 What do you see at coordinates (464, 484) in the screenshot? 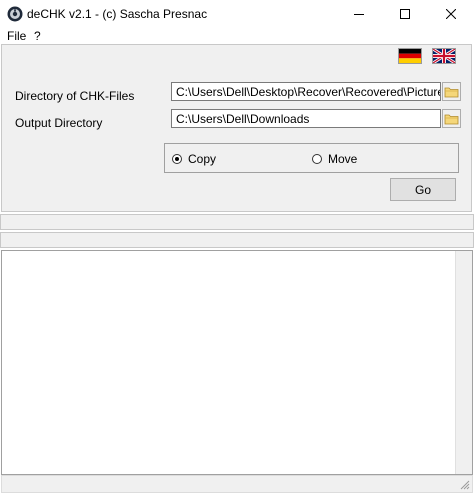
I see `resize-grip-icon` at bounding box center [464, 484].